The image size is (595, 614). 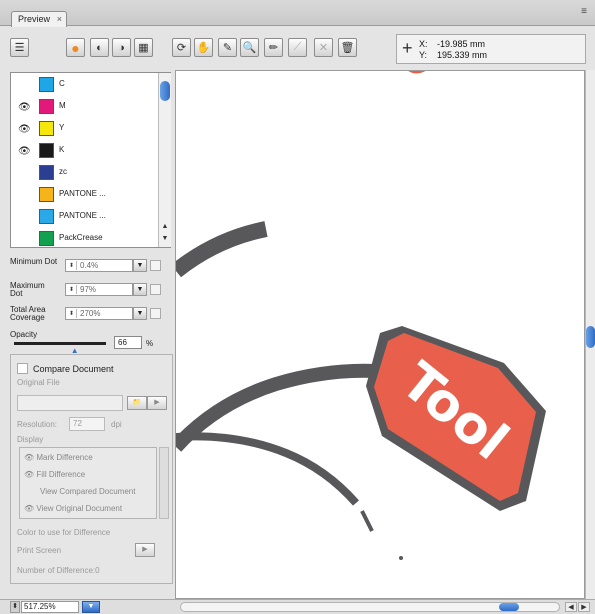 I want to click on opacity-unit: %, so click(x=150, y=343).